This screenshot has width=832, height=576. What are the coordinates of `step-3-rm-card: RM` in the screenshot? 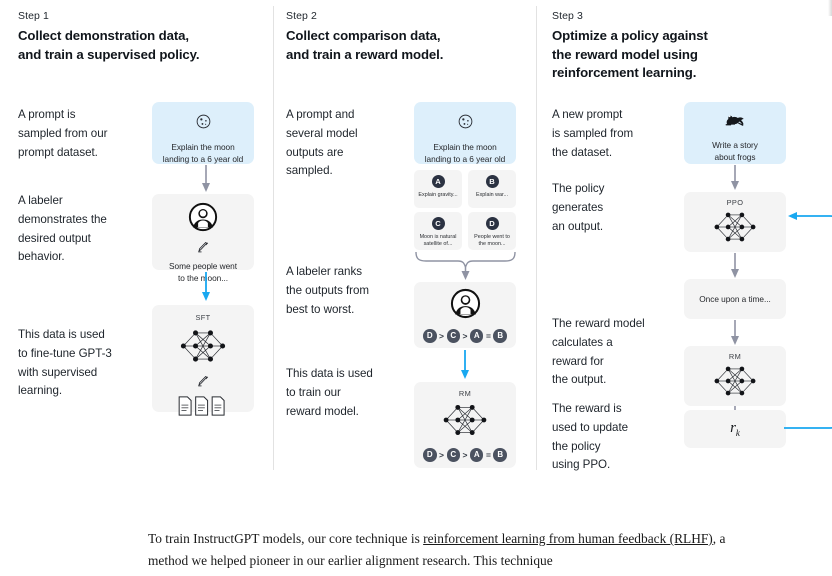 It's located at (735, 376).